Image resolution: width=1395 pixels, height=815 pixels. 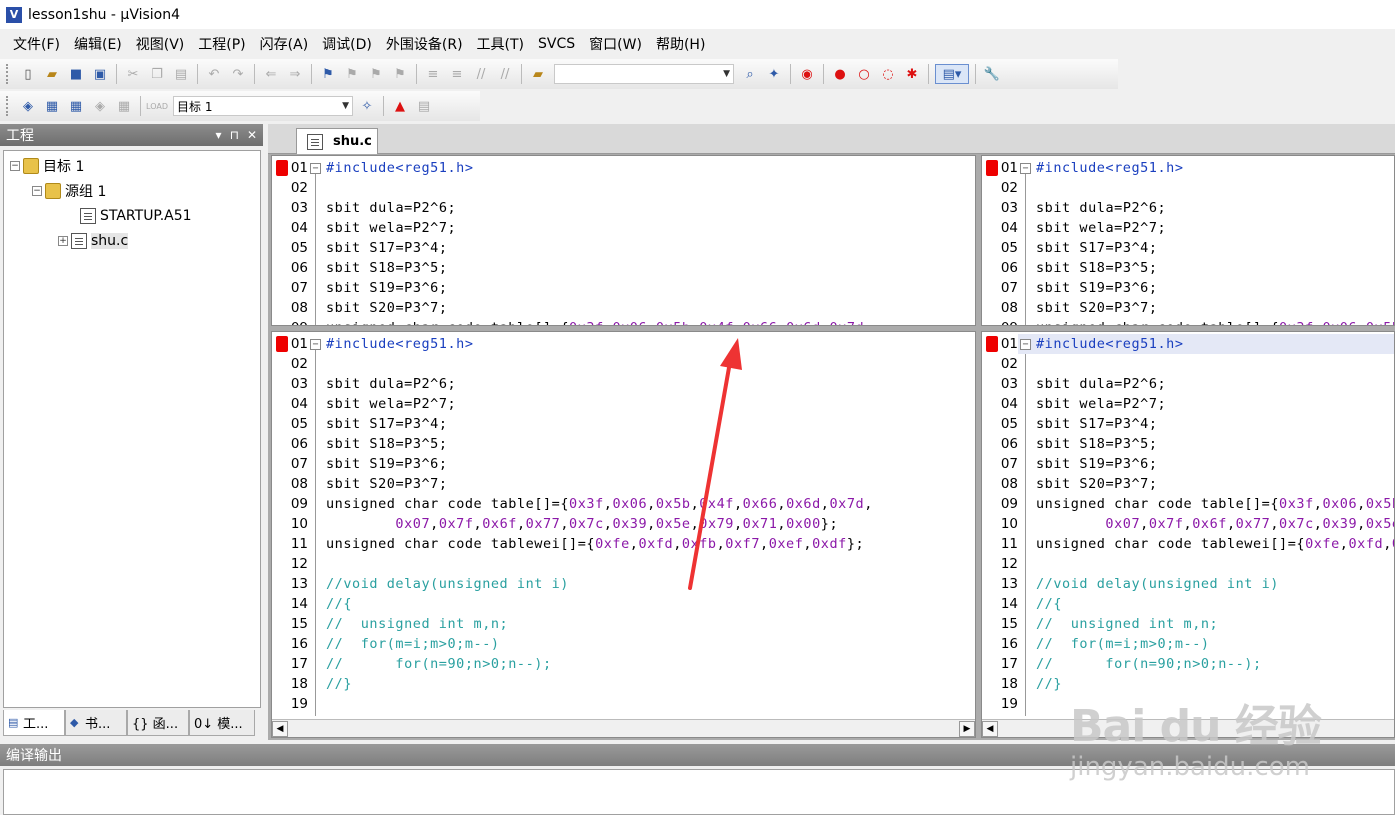 What do you see at coordinates (28, 106) in the screenshot?
I see `translate-icon: ◈` at bounding box center [28, 106].